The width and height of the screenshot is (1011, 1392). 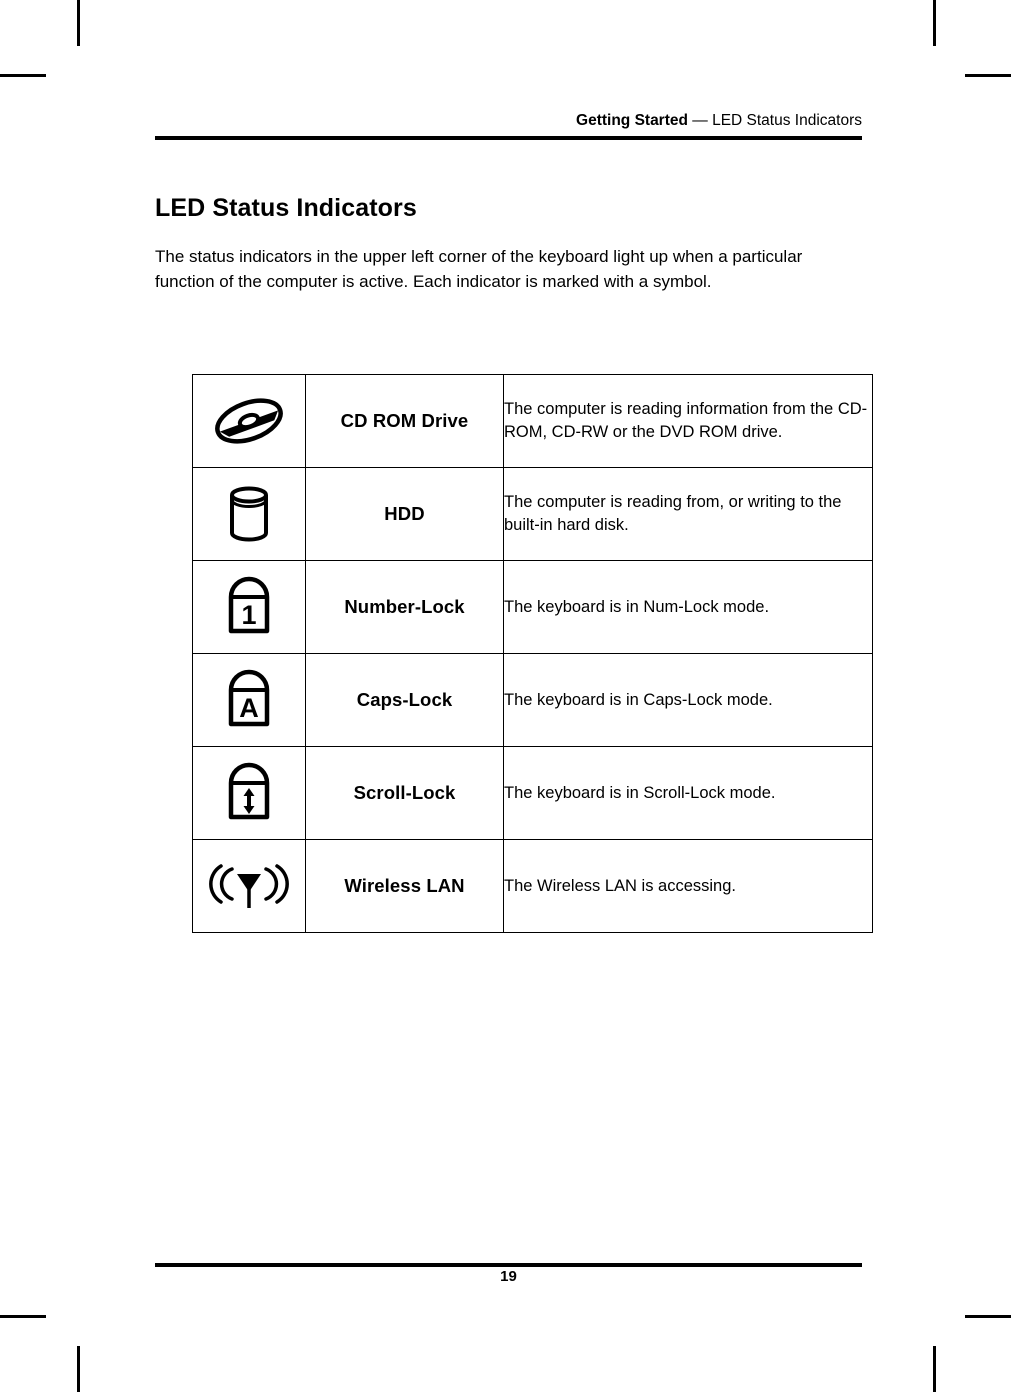 I want to click on indicator-description: The keyboard is in Caps-Lock mode., so click(x=688, y=700).